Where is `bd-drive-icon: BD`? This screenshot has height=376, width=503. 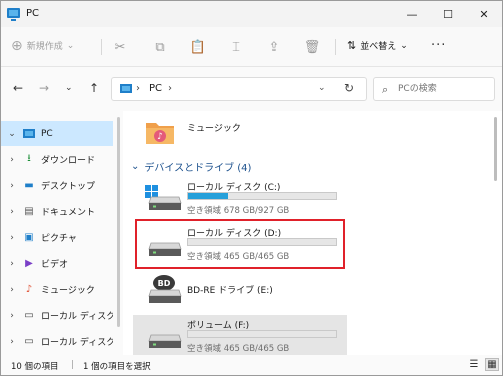 bd-drive-icon: BD is located at coordinates (165, 289).